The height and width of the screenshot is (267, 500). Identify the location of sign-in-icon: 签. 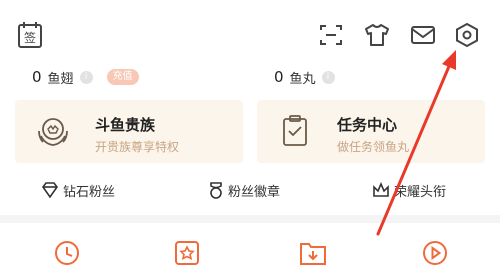
(30, 35).